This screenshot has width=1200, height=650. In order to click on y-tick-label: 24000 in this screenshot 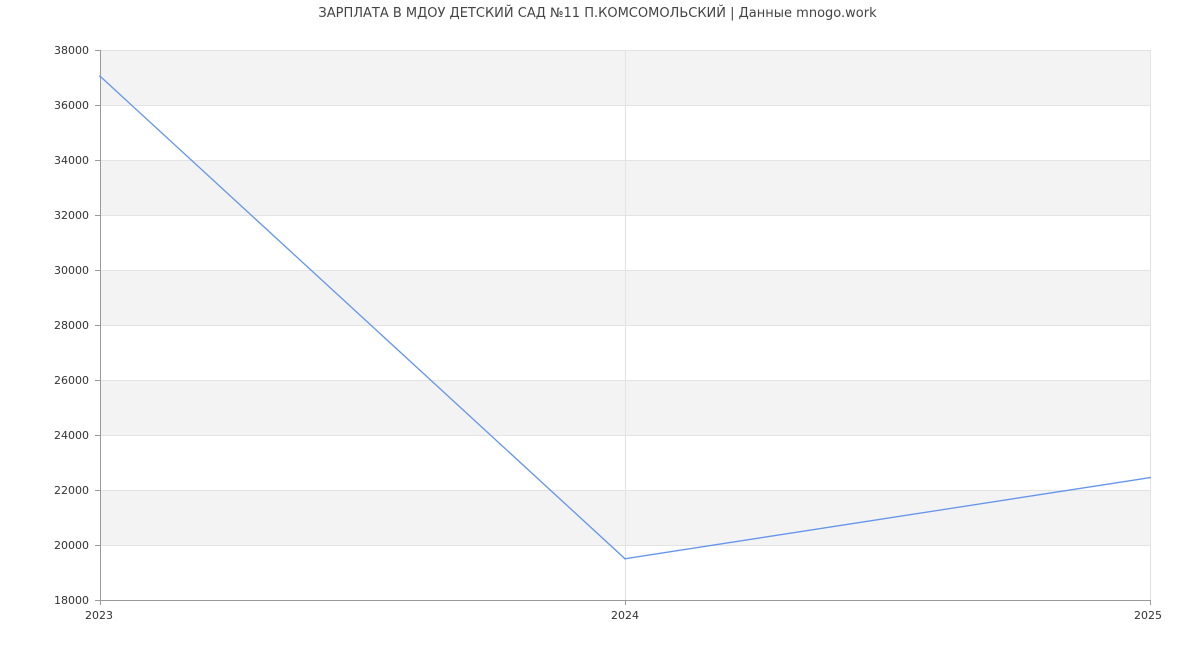, I will do `click(71, 435)`.